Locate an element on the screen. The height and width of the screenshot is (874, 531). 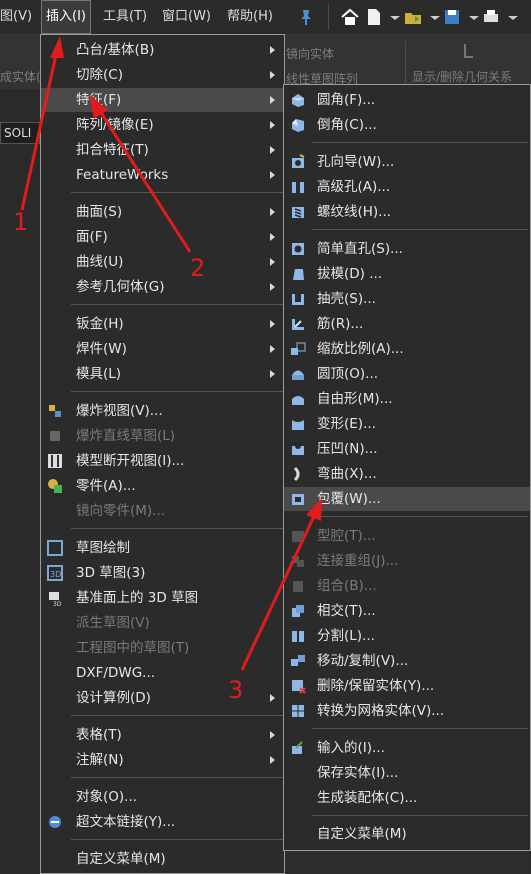
insert-item-reference-geometry: 参考几何体(G) is located at coordinates (162, 287).